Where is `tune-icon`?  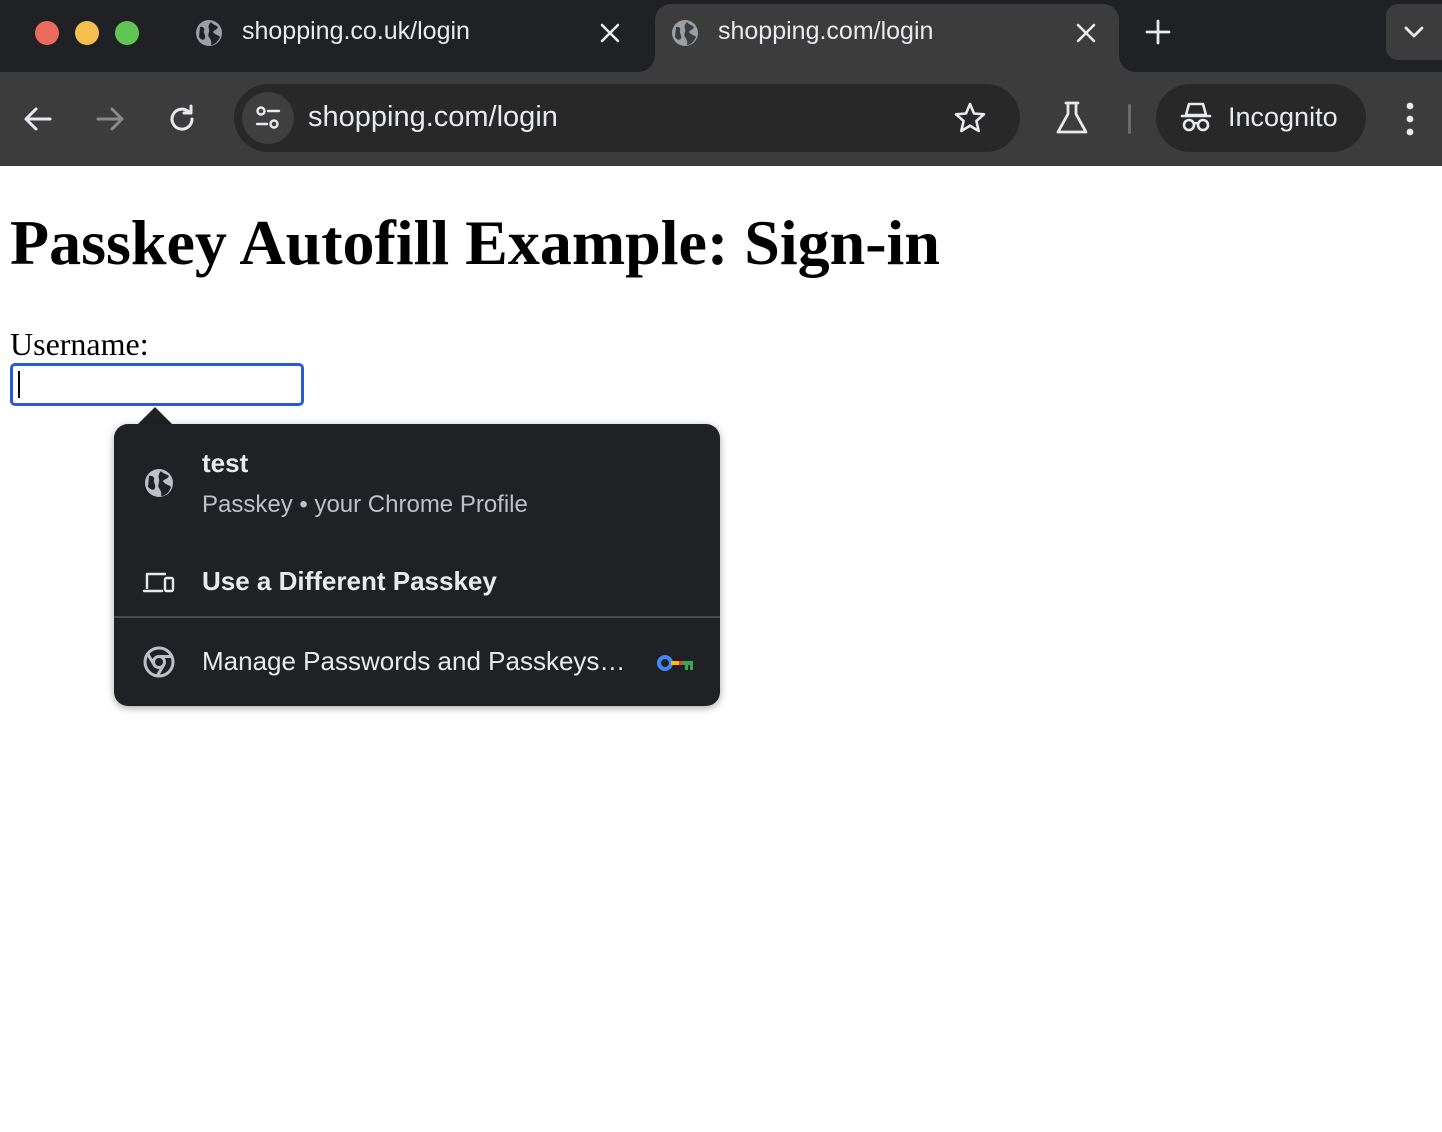
tune-icon is located at coordinates (268, 117).